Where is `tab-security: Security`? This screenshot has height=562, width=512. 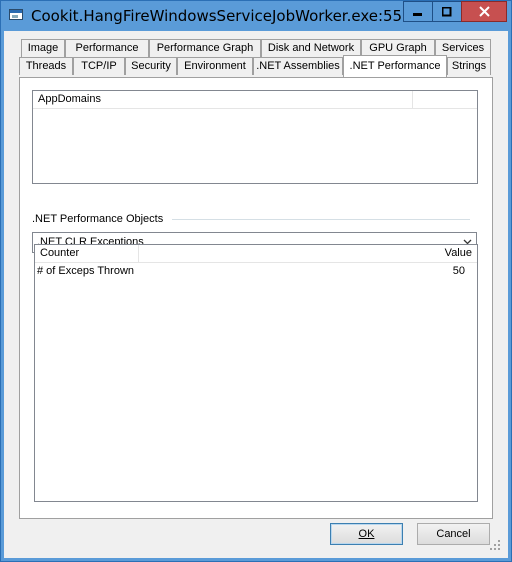
tab-security: Security is located at coordinates (151, 66).